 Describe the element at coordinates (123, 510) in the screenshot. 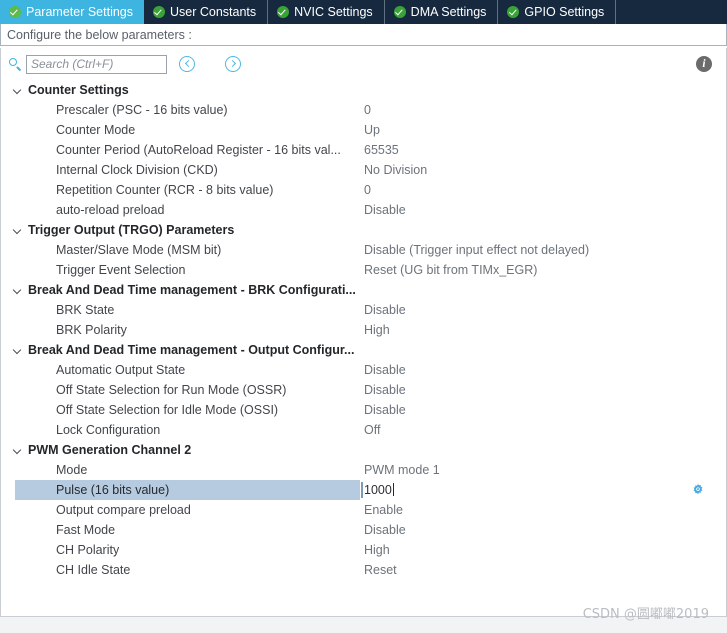

I see `parameter-label: Output compare preload` at that location.